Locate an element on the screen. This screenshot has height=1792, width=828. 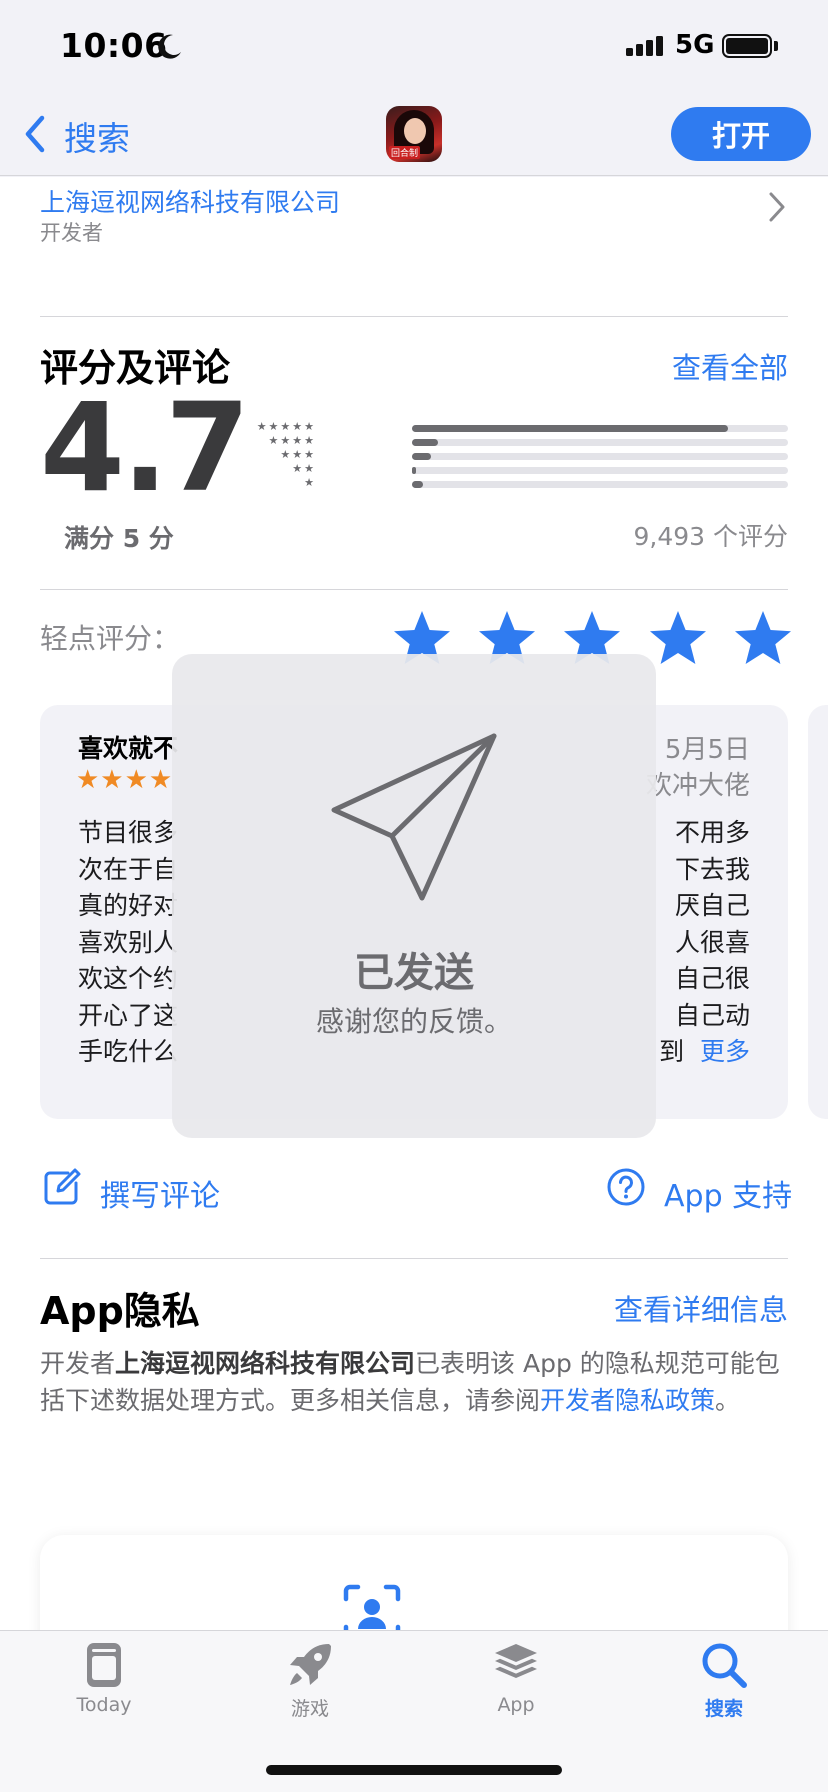
star-row-label: ★★★★ is located at coordinates (292, 440).